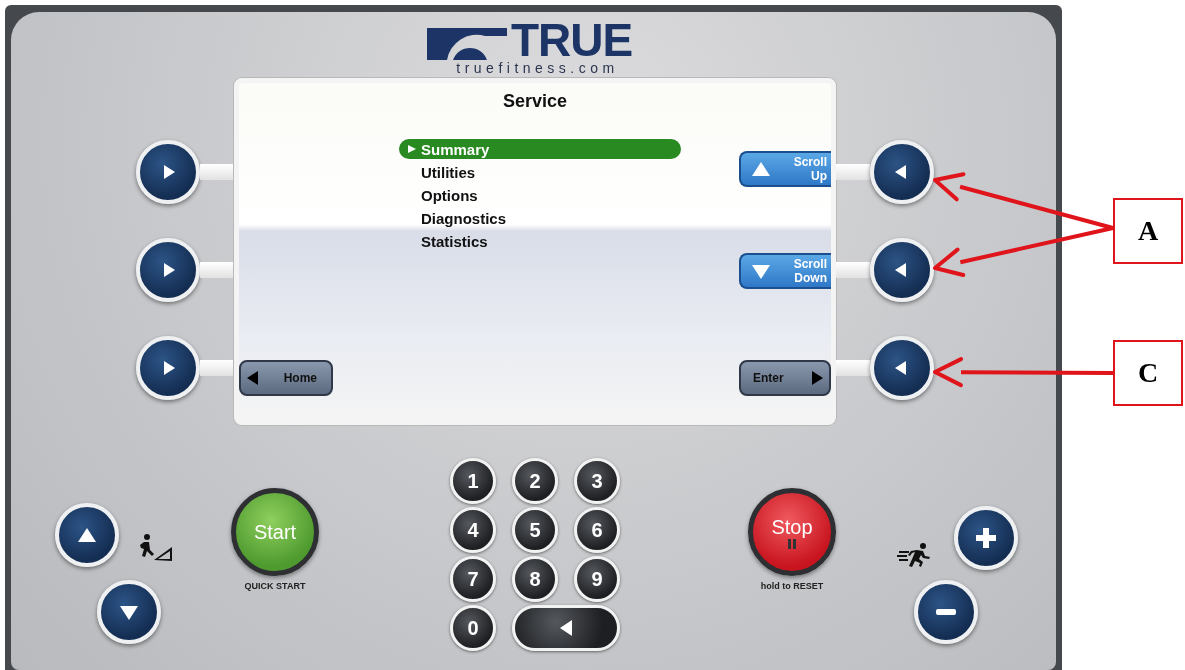  What do you see at coordinates (540, 172) in the screenshot?
I see `menu-item: Utilities` at bounding box center [540, 172].